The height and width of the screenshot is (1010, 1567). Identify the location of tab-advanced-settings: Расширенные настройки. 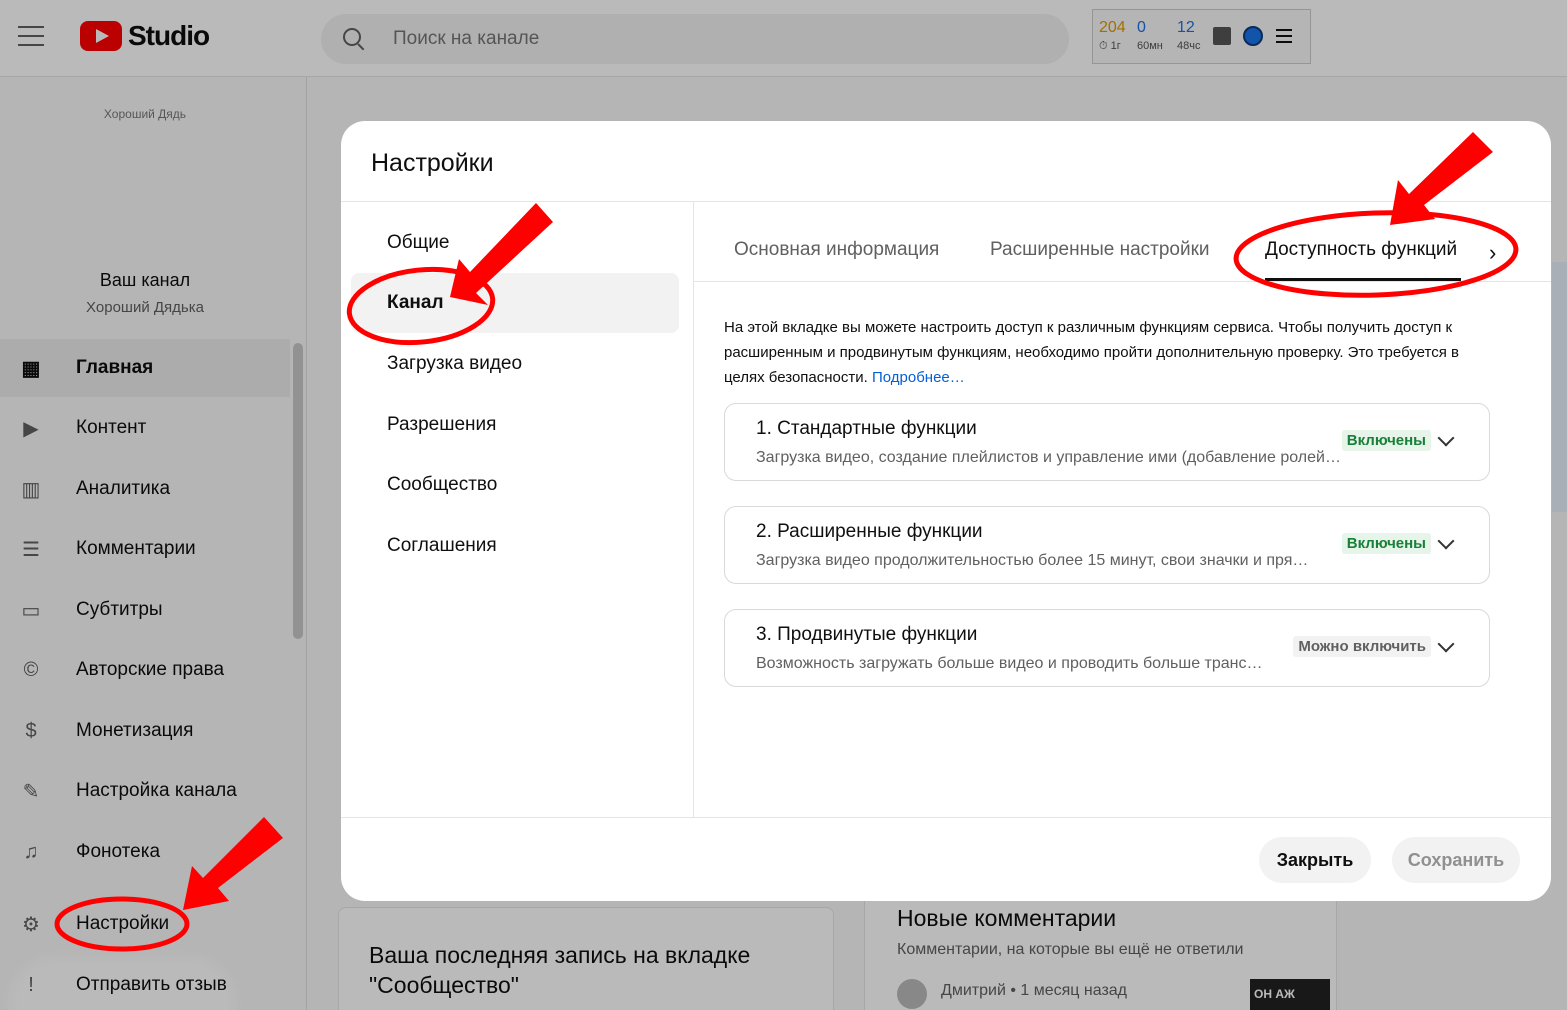
(1100, 250).